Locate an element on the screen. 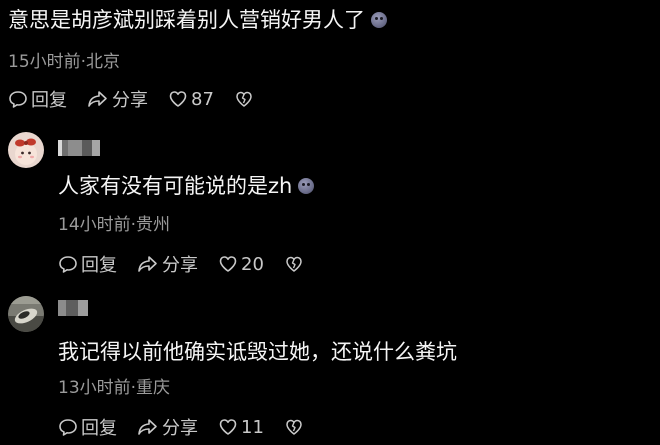  like-button: 11 is located at coordinates (241, 427).